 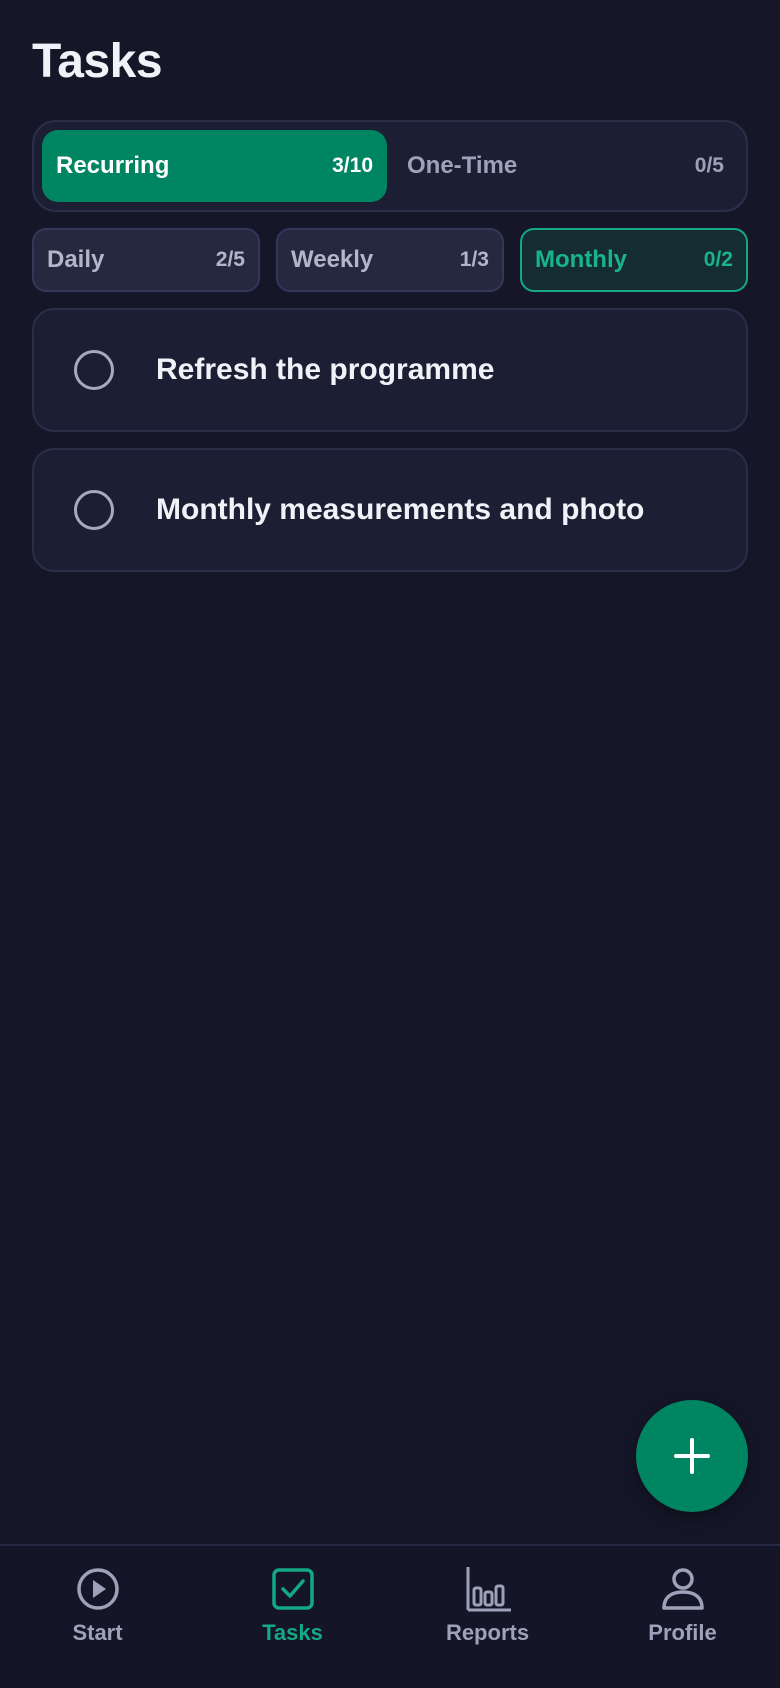 I want to click on period-chip-weekly: Weekly 1/3, so click(x=390, y=260).